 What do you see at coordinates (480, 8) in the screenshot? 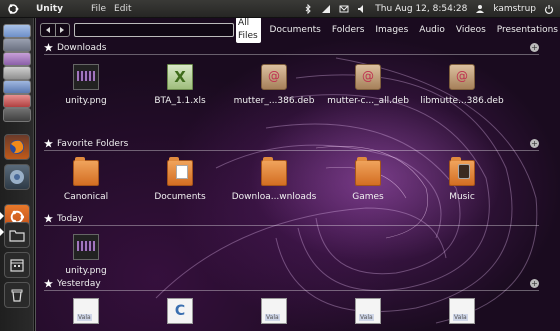
I see `user-icon` at bounding box center [480, 8].